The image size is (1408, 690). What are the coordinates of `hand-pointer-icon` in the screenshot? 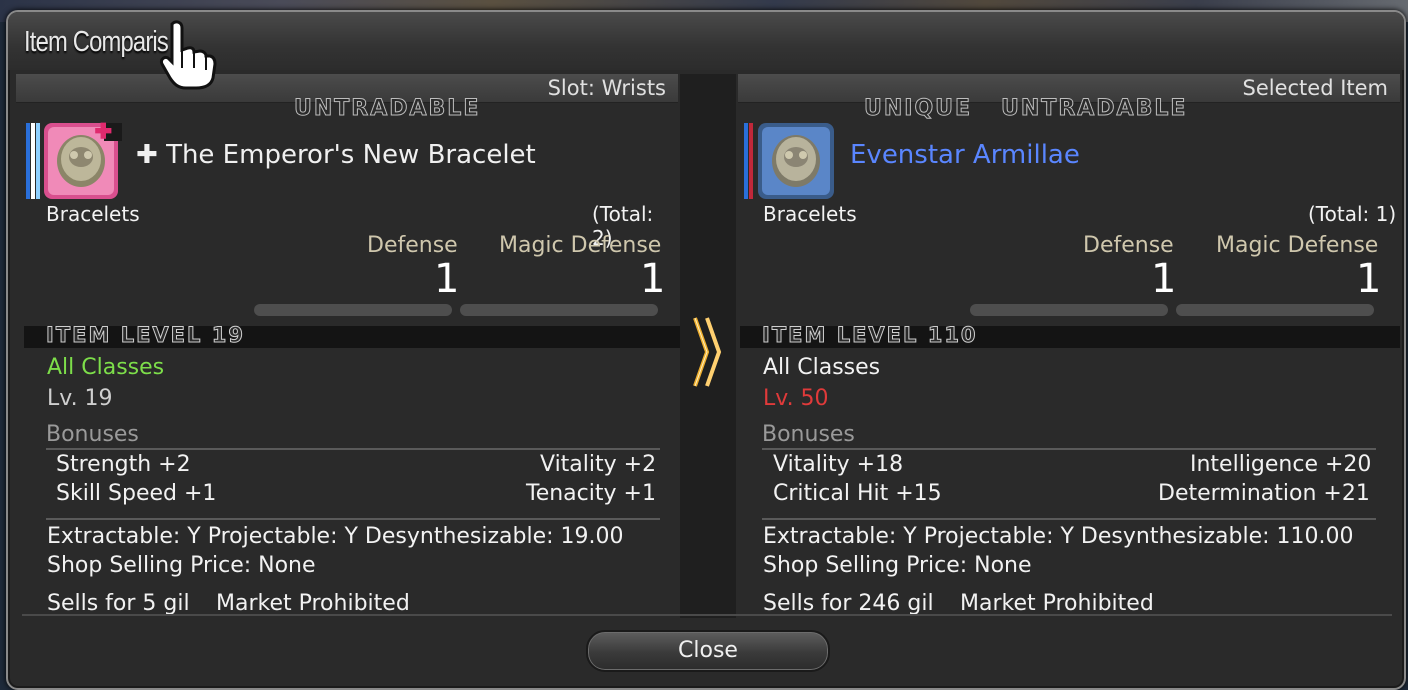 It's located at (188, 55).